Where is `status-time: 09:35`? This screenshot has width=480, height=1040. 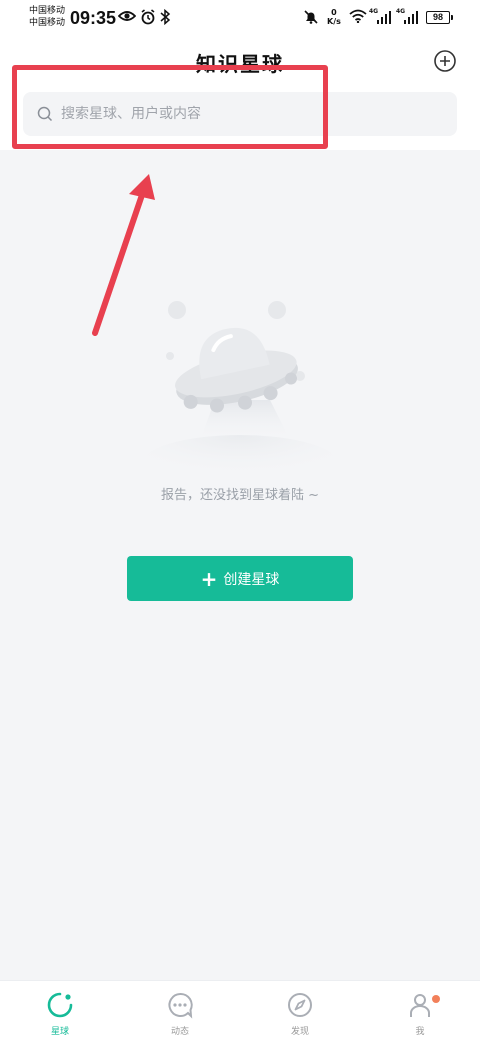
status-time: 09:35 is located at coordinates (93, 18).